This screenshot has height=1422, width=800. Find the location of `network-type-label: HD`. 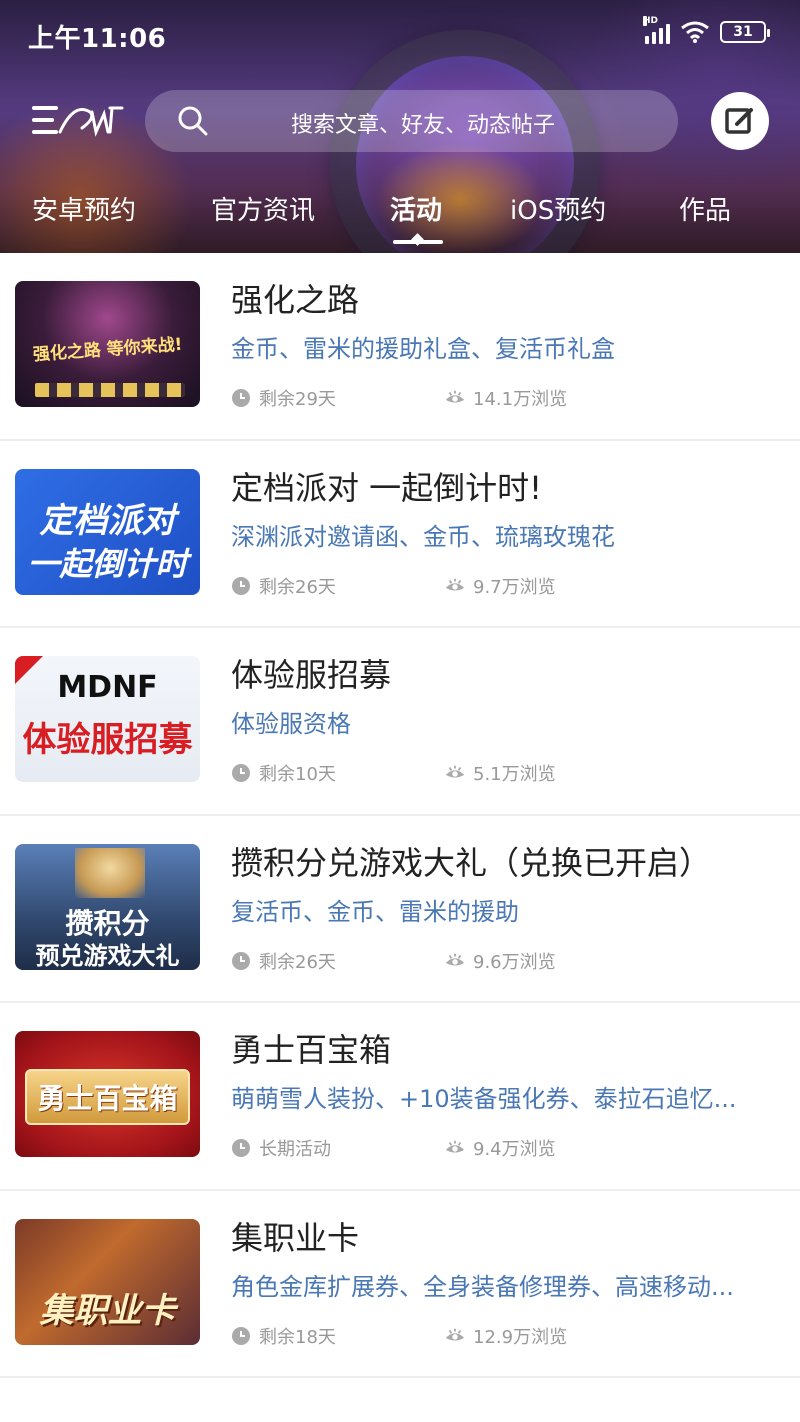

network-type-label: HD is located at coordinates (651, 21).